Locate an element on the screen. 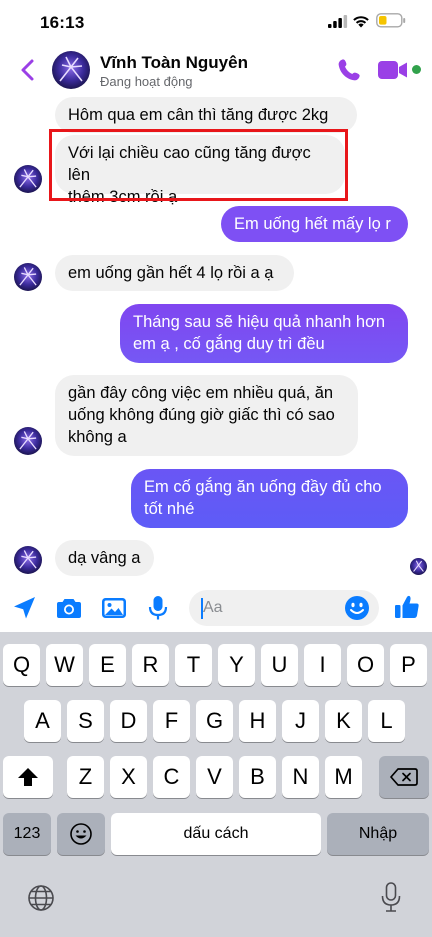 The image size is (432, 937). video-call-button is located at coordinates (393, 70).